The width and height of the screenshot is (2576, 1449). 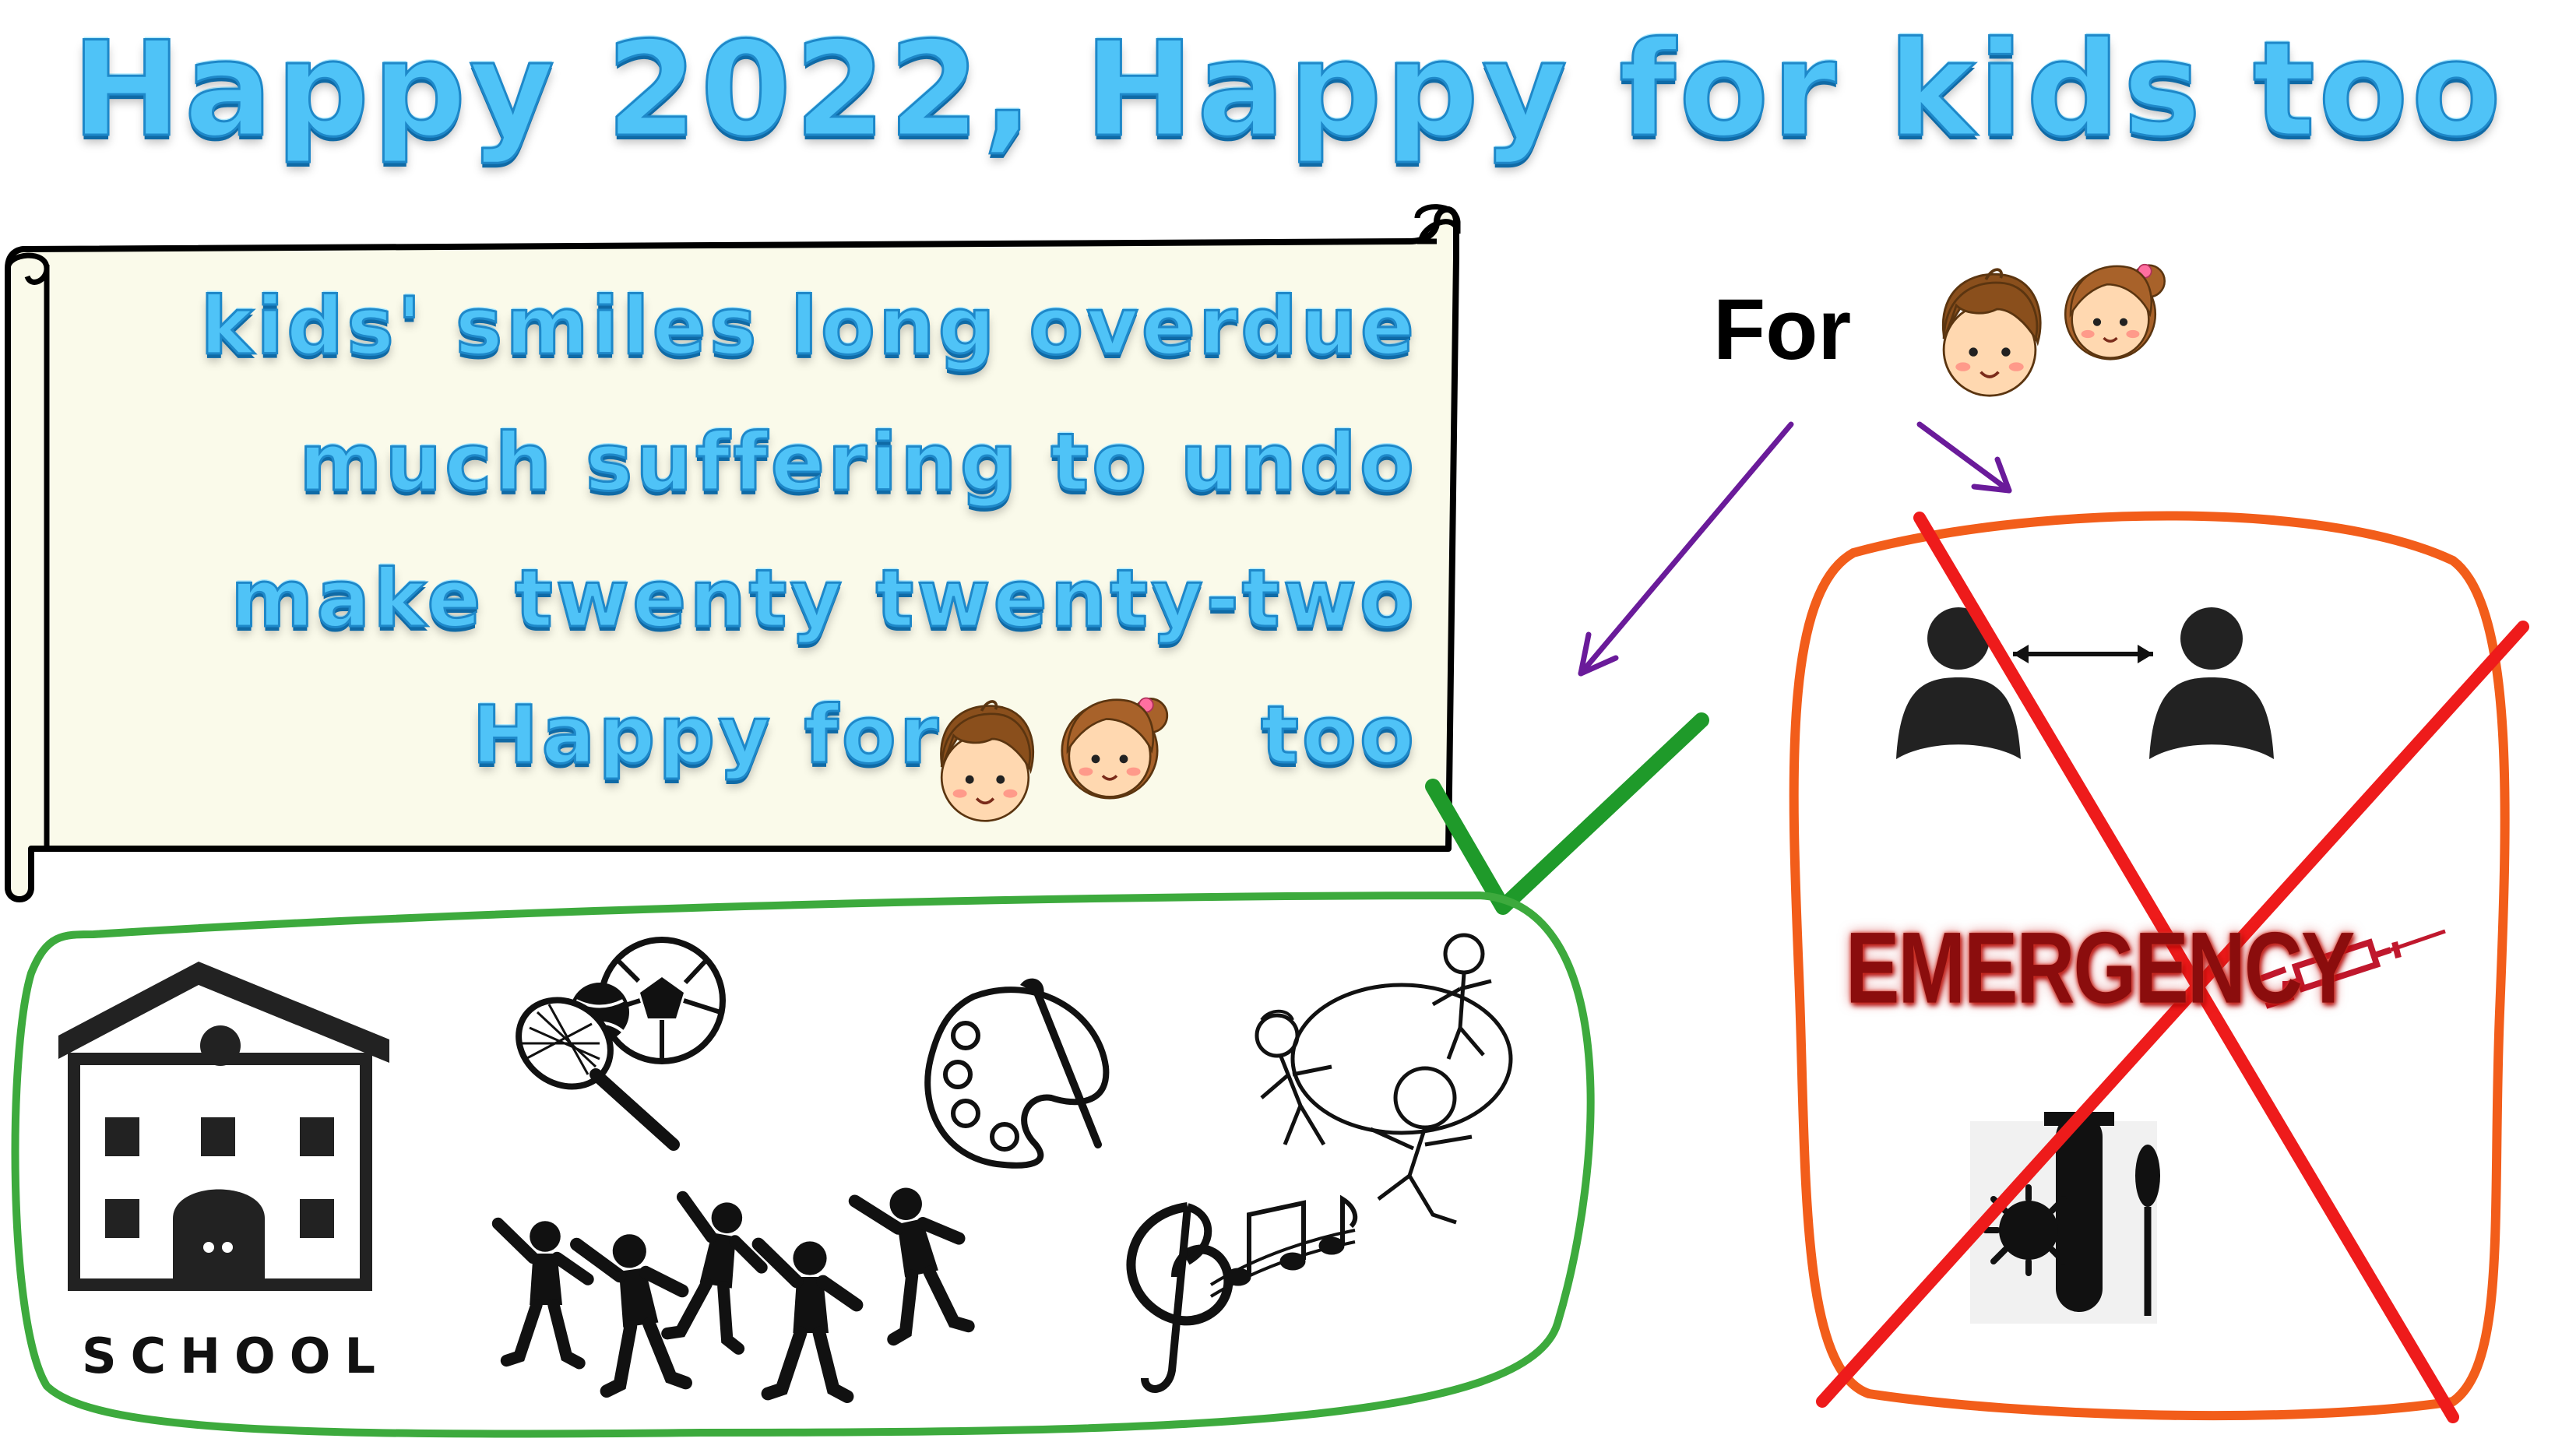 I want to click on scroll-line-4: Happy for too, so click(x=944, y=740).